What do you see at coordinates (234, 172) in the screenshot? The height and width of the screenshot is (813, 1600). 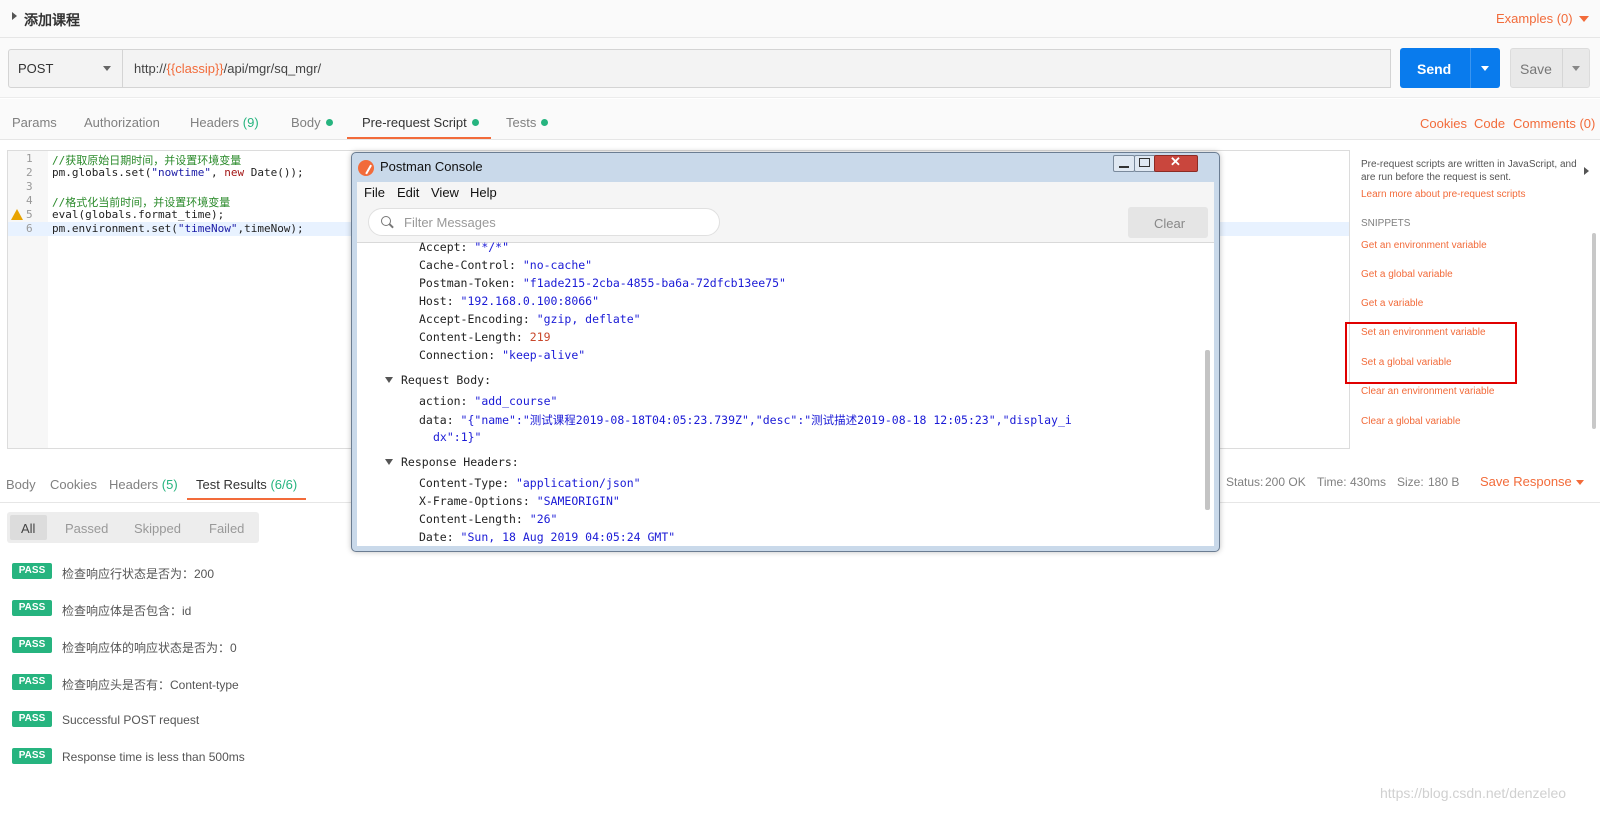 I see `code-keyword: new` at bounding box center [234, 172].